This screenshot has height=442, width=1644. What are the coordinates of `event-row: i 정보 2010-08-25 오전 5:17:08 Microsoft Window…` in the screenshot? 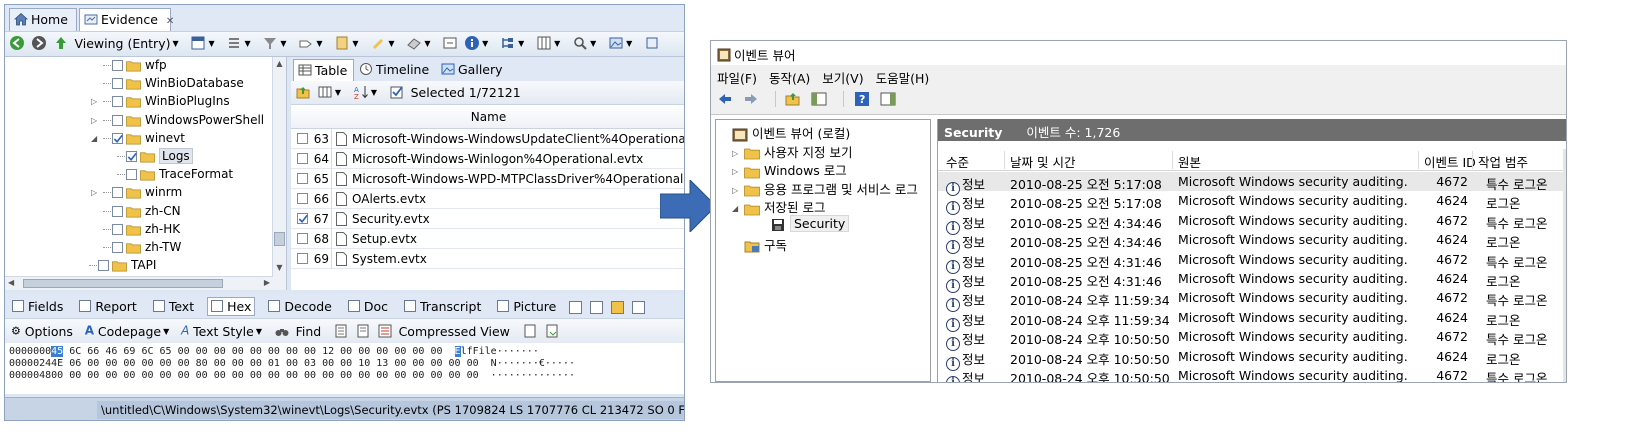 It's located at (1252, 203).